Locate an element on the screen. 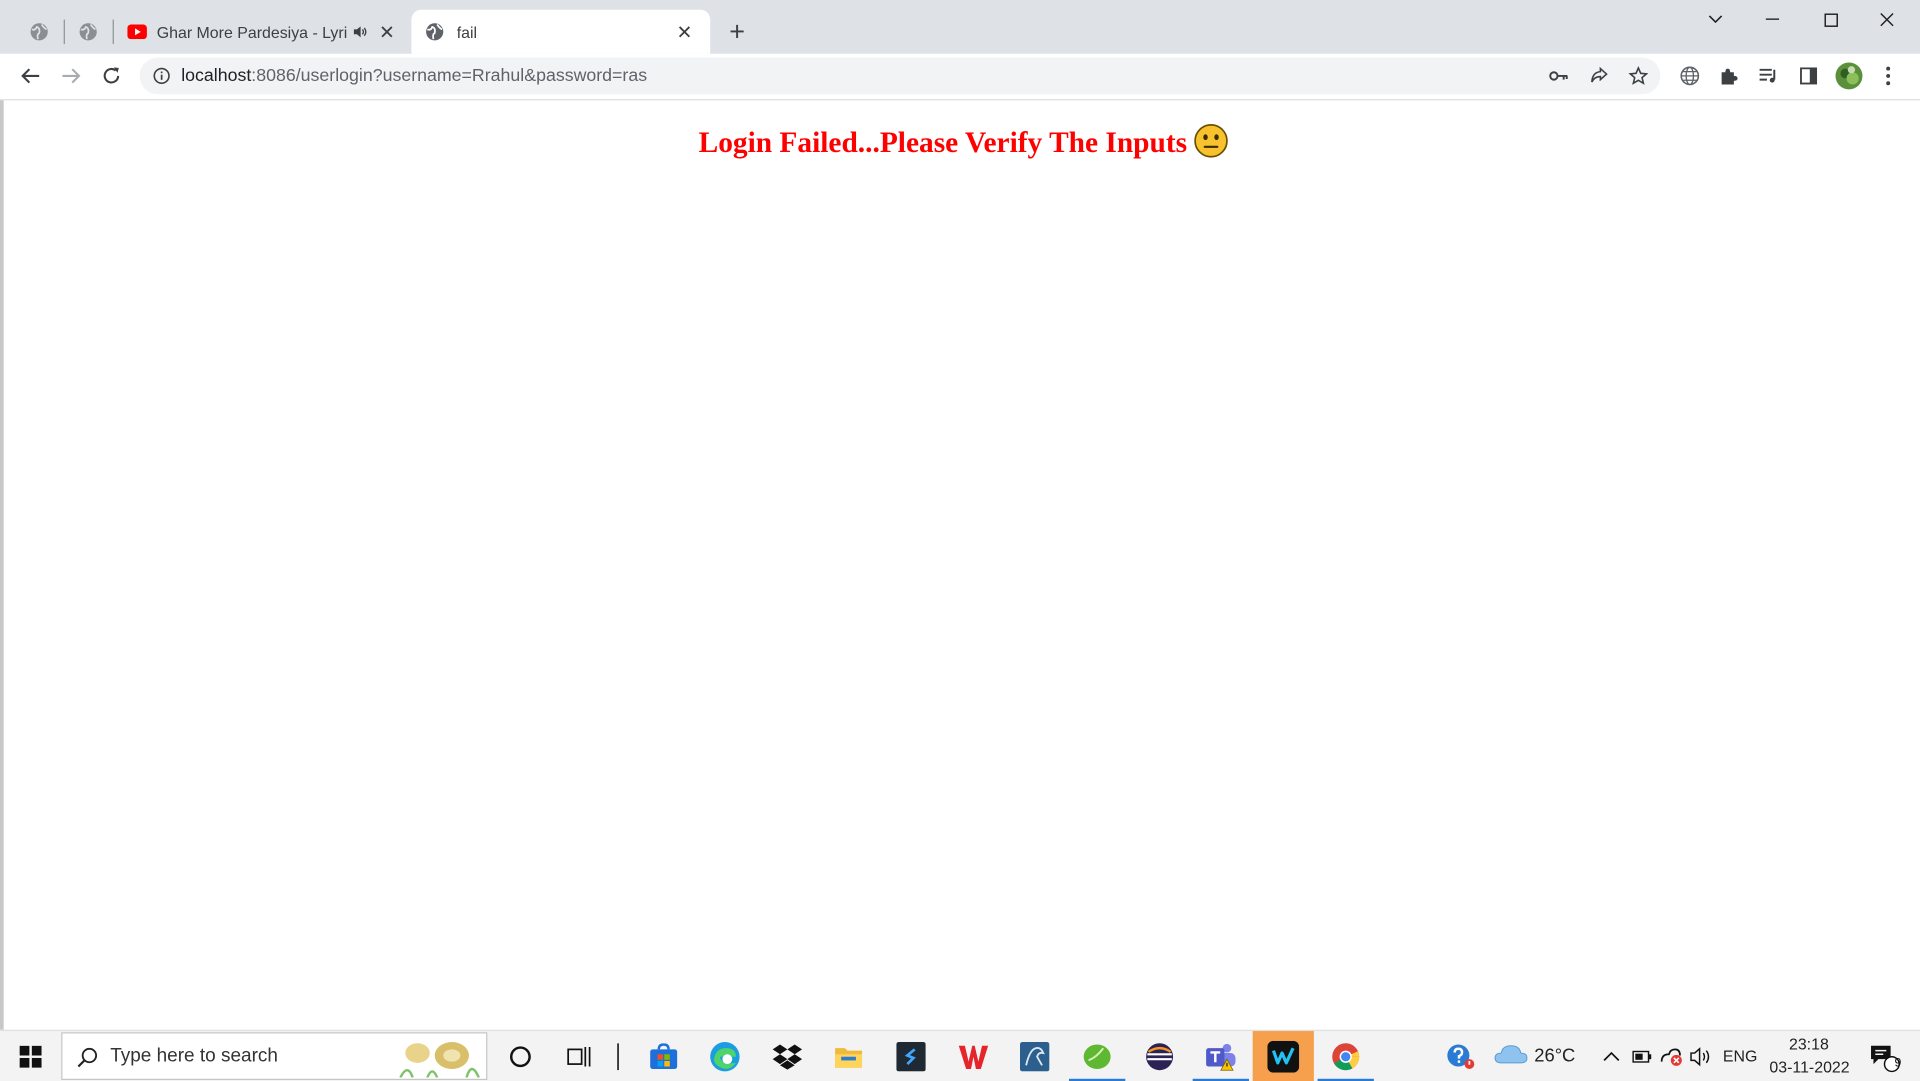 The width and height of the screenshot is (1920, 1081). taskbar-cortana is located at coordinates (520, 1056).